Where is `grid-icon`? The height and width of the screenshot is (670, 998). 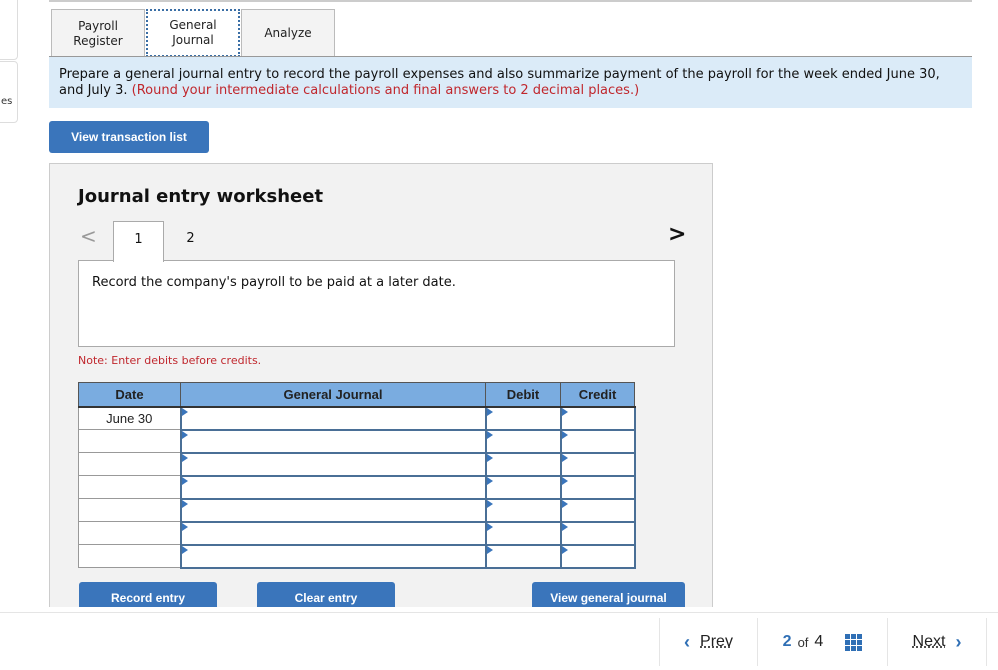
grid-icon is located at coordinates (854, 642).